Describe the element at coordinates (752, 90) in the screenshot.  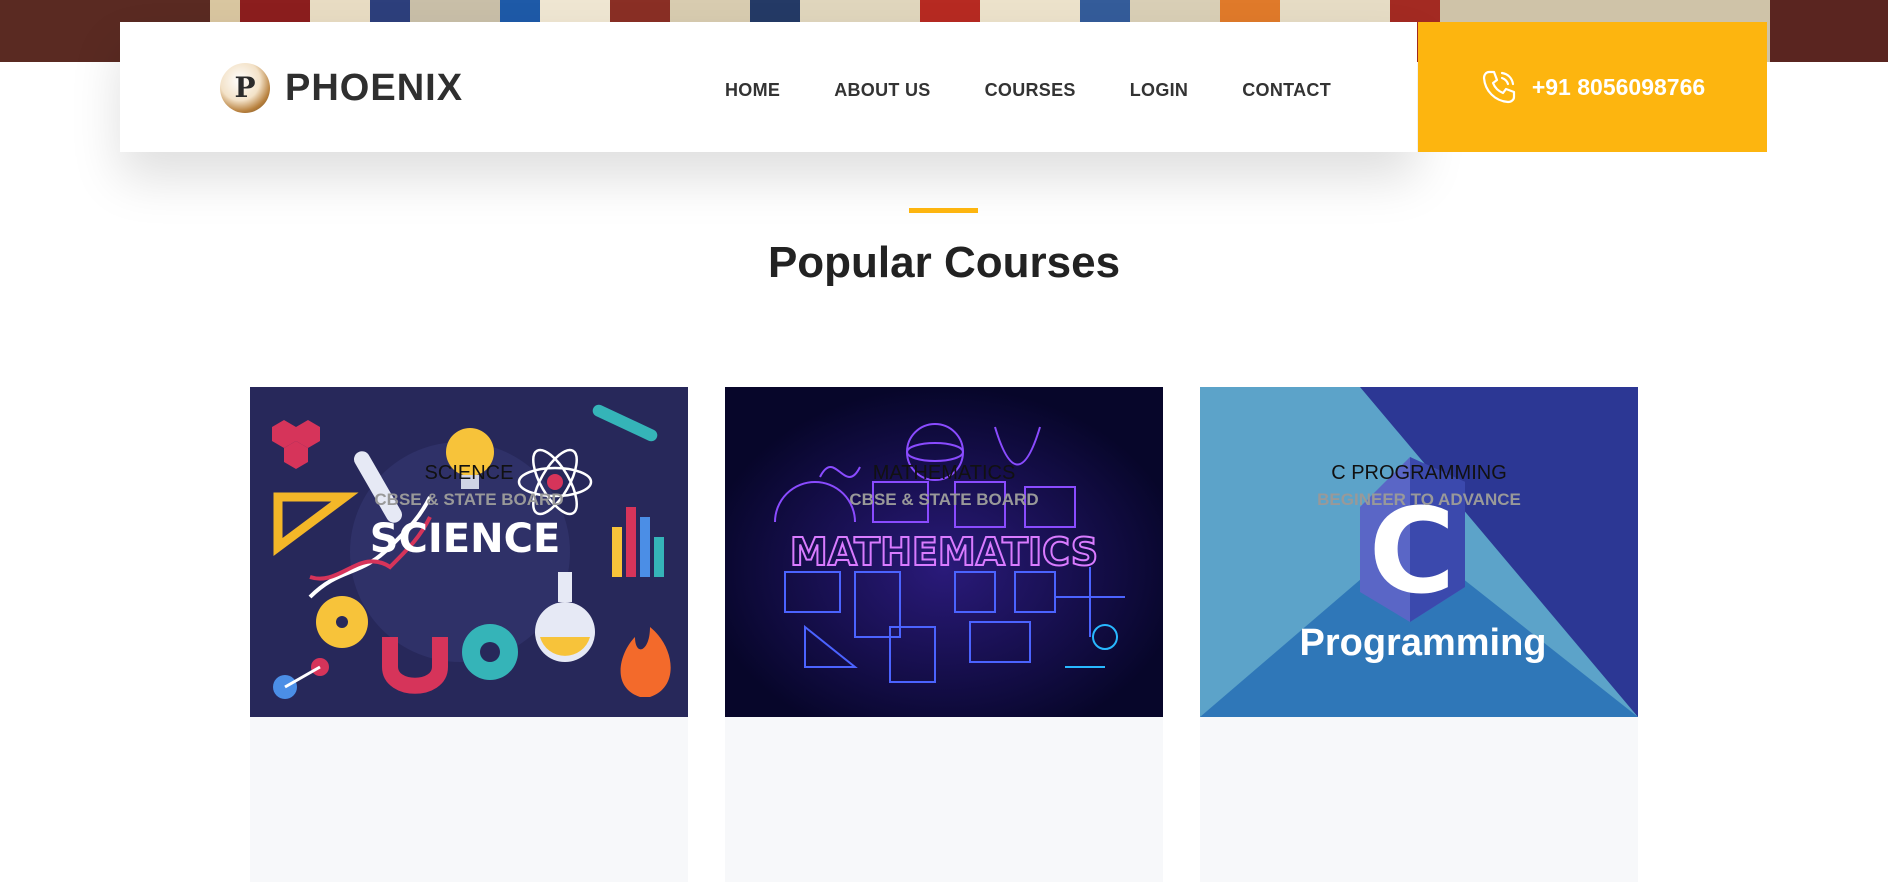
I see `nav-home-link: HOME` at that location.